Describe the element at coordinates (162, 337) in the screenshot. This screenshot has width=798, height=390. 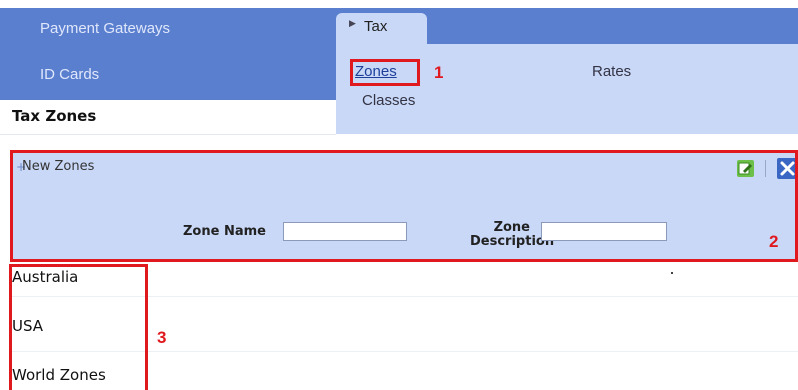
I see `annotation-label-3: 3` at that location.